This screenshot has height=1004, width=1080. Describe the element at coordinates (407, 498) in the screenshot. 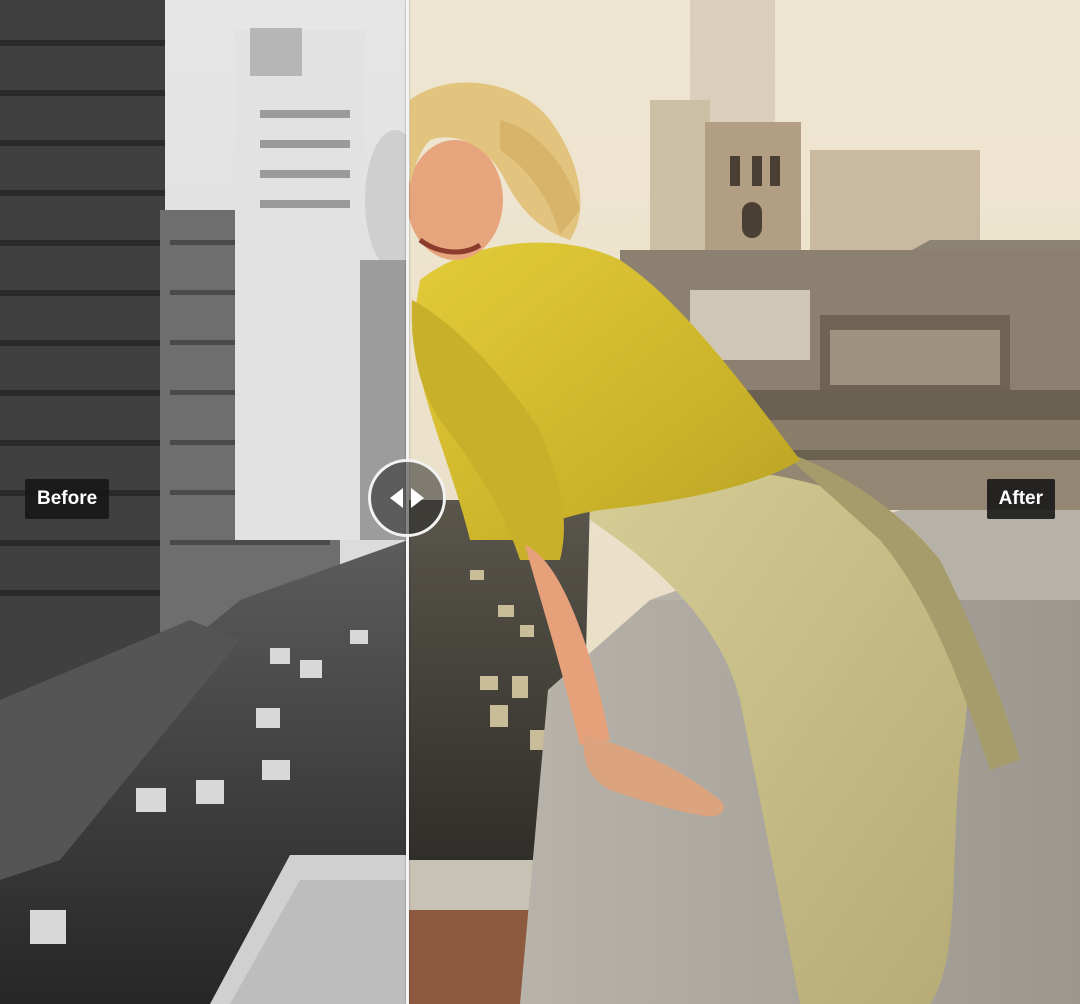

I see `slider-handle` at that location.